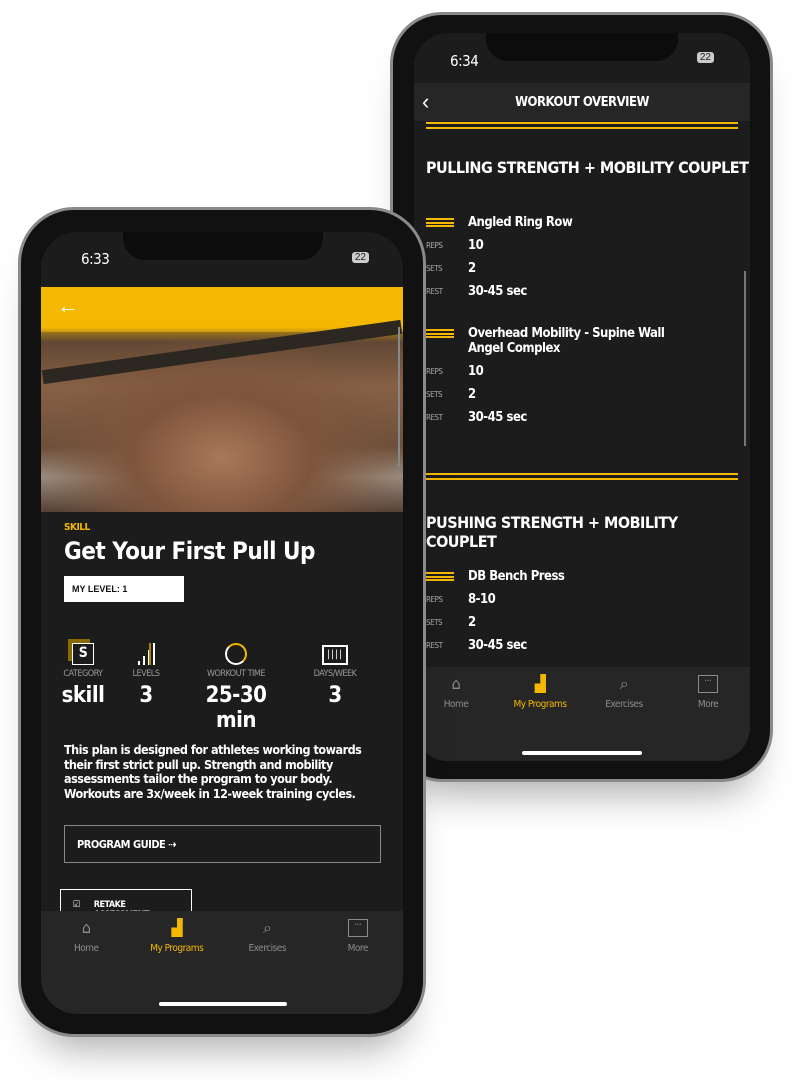  What do you see at coordinates (587, 167) in the screenshot?
I see `section-title: PULLING STRENGTH + MOBILITY COUPLET` at bounding box center [587, 167].